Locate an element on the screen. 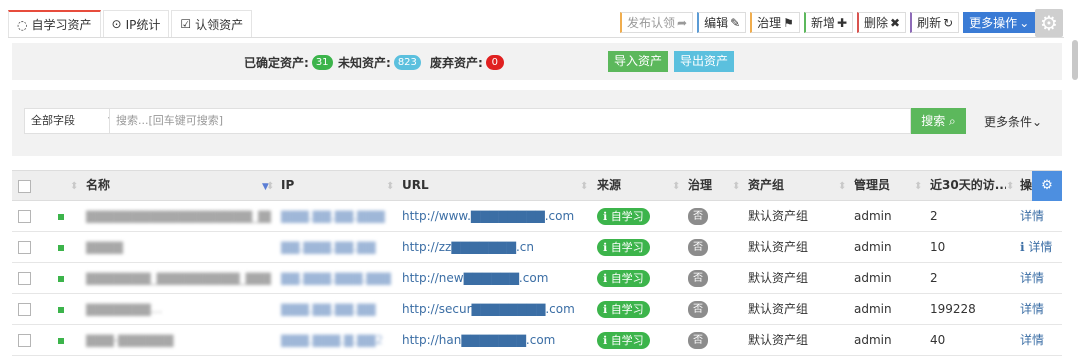 The width and height of the screenshot is (1080, 362). tab-self-learned-assets: ◌ 自学习资产 is located at coordinates (54, 23).